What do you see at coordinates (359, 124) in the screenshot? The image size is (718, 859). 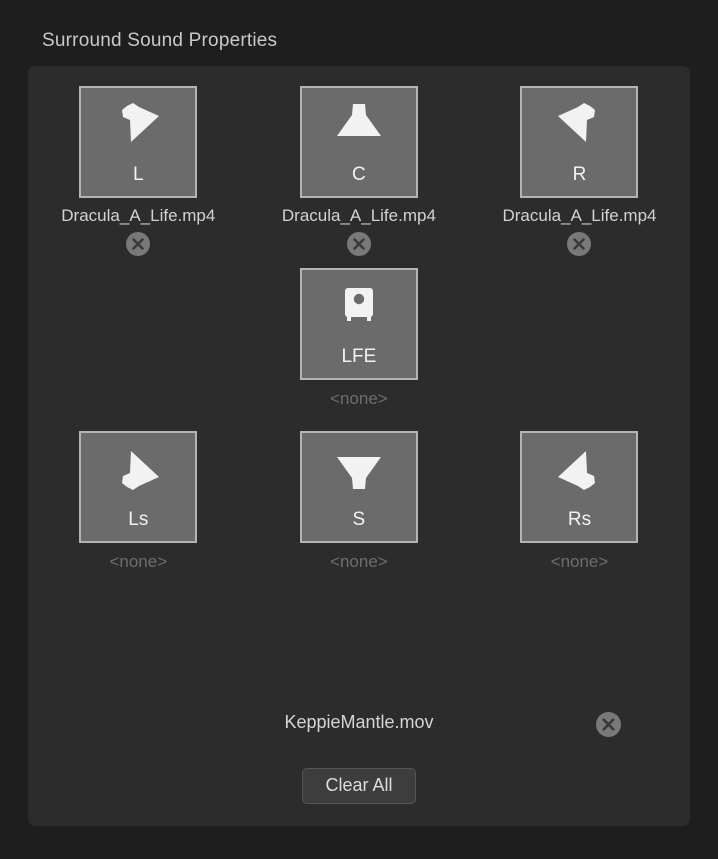 I see `speaker-cone-down-icon` at bounding box center [359, 124].